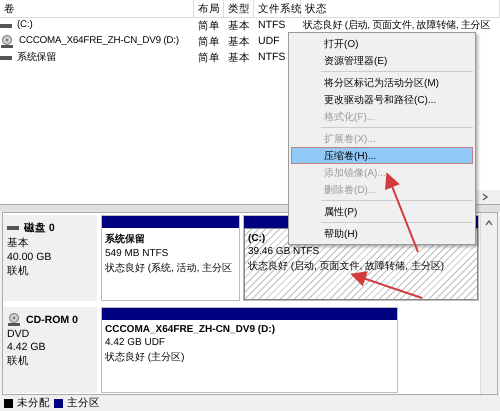 The image size is (500, 411). Describe the element at coordinates (269, 41) in the screenshot. I see `table-cell-text: UDF` at that location.